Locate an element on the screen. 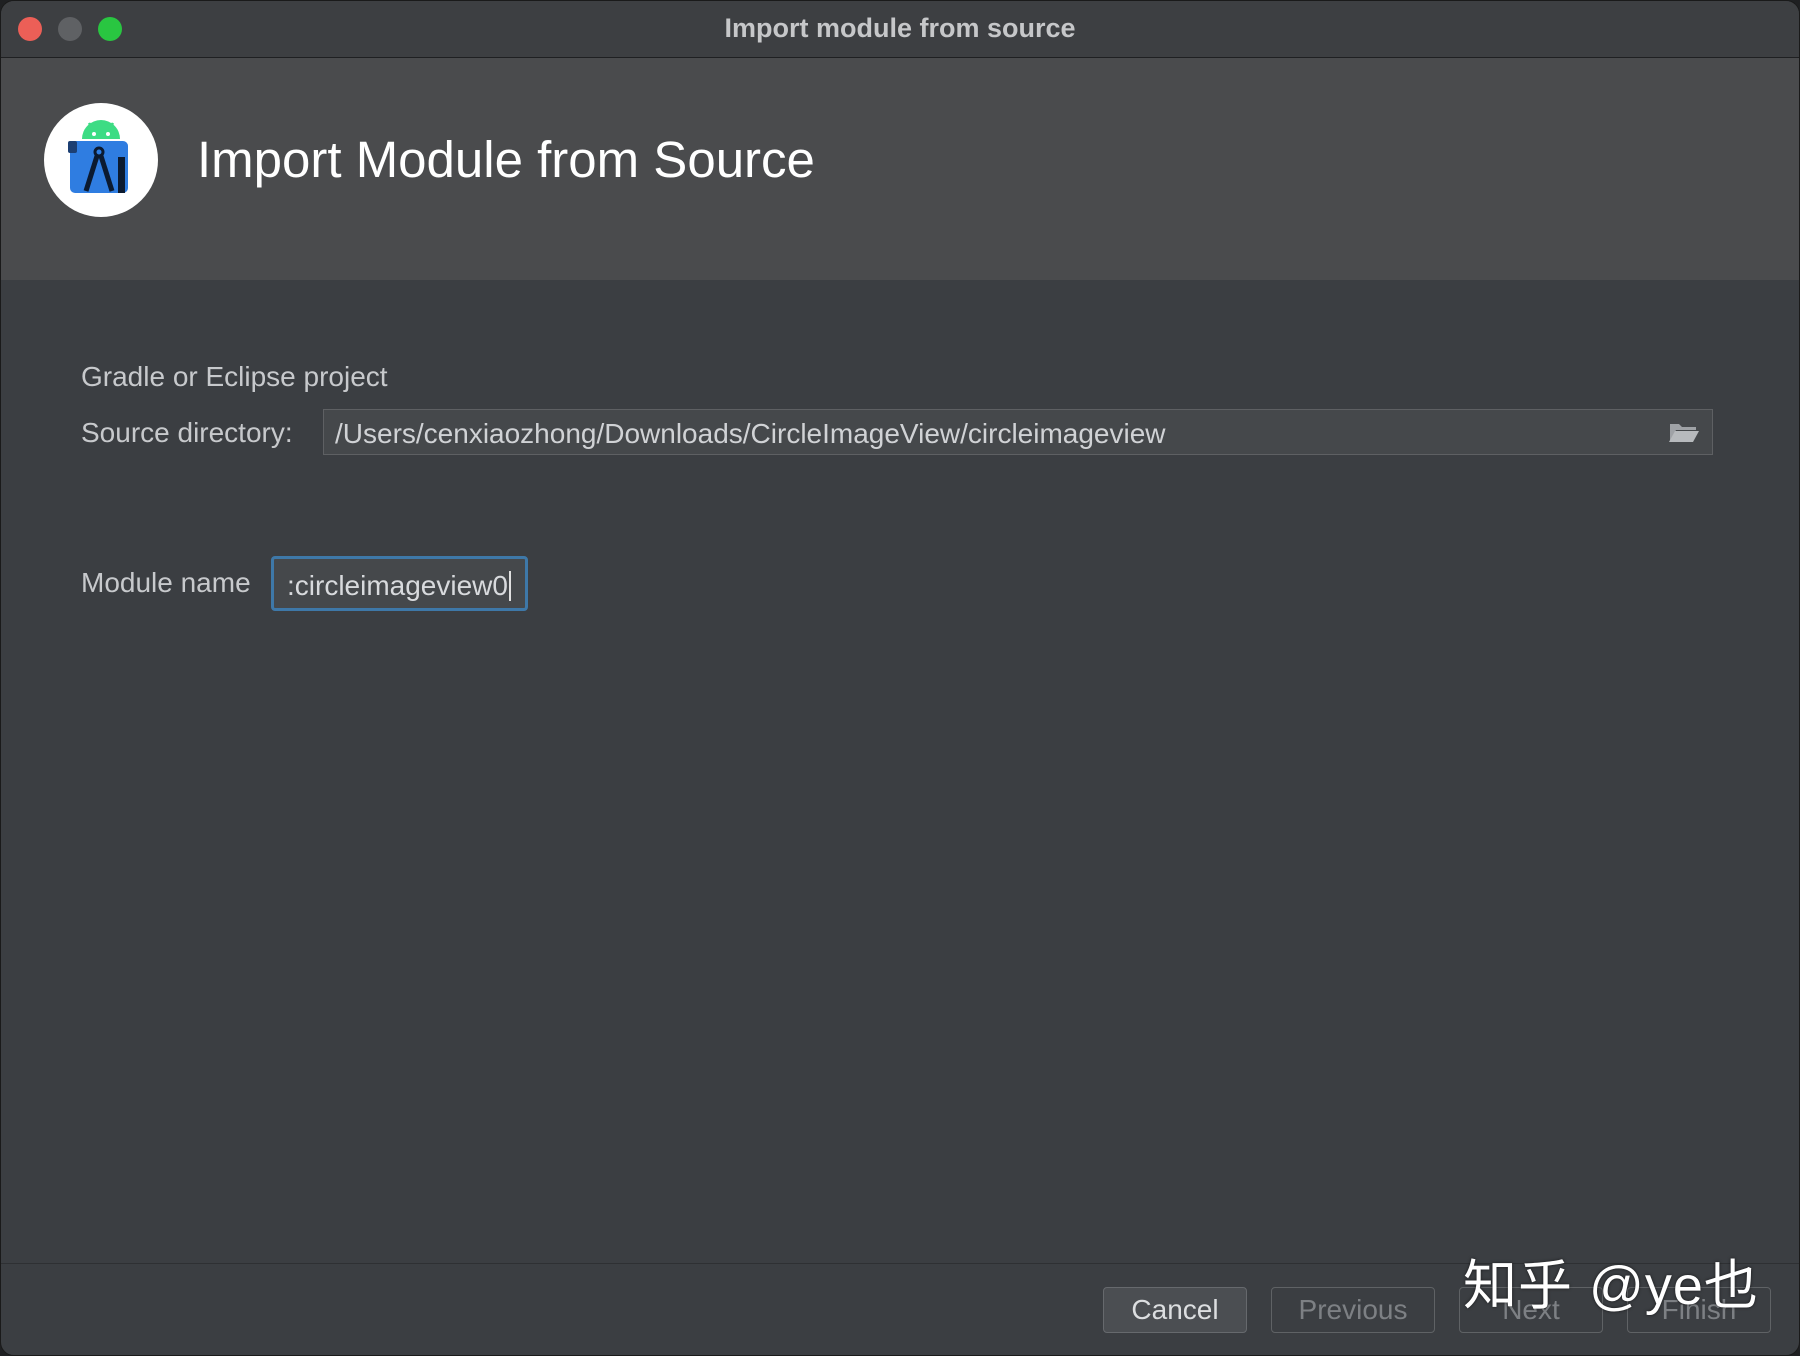 Image resolution: width=1800 pixels, height=1356 pixels. module-name-input: :circleimageview0 is located at coordinates (399, 583).